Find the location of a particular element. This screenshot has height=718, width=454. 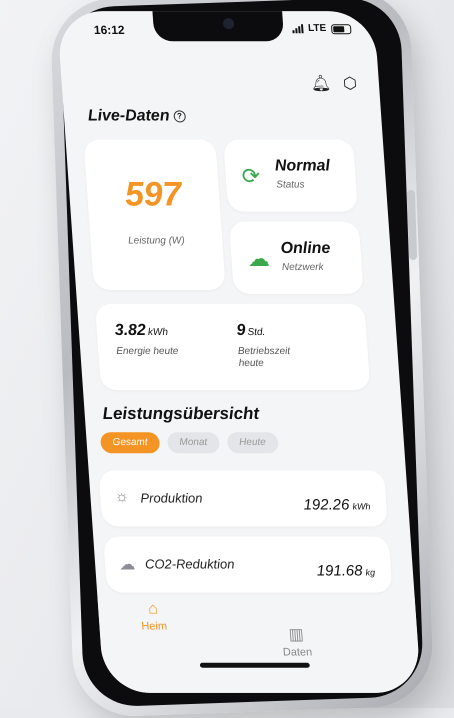

runtime-unit: Std. is located at coordinates (256, 332).